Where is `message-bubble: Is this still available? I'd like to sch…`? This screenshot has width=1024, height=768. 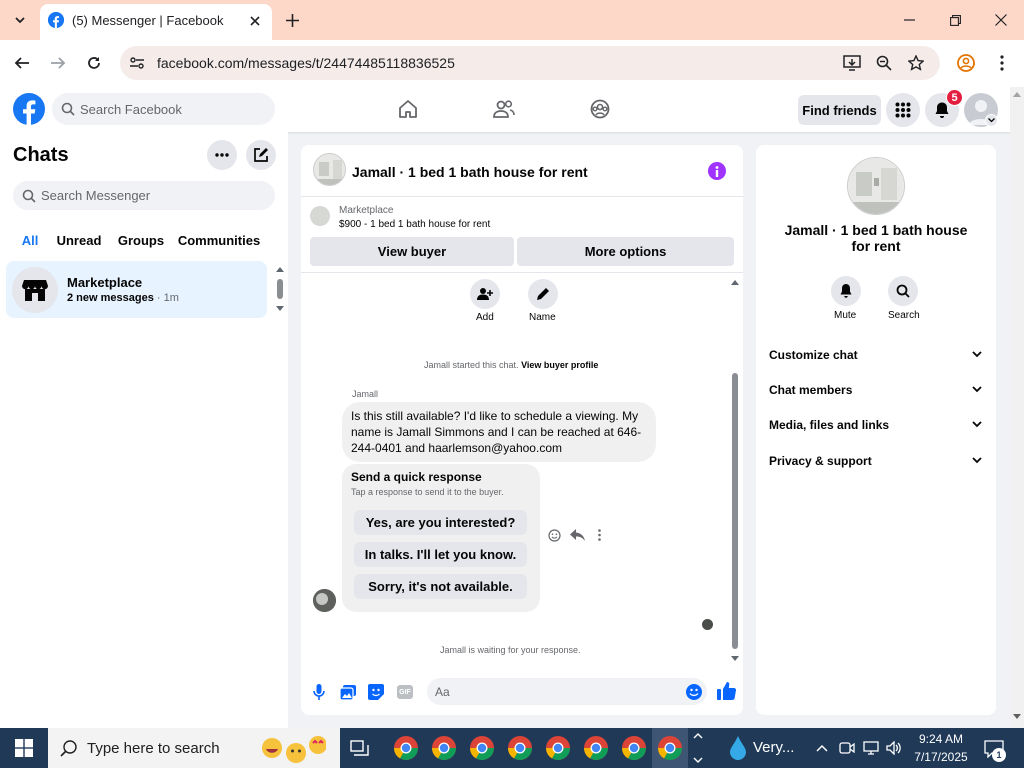
message-bubble: Is this still available? I'd like to sch… is located at coordinates (499, 432).